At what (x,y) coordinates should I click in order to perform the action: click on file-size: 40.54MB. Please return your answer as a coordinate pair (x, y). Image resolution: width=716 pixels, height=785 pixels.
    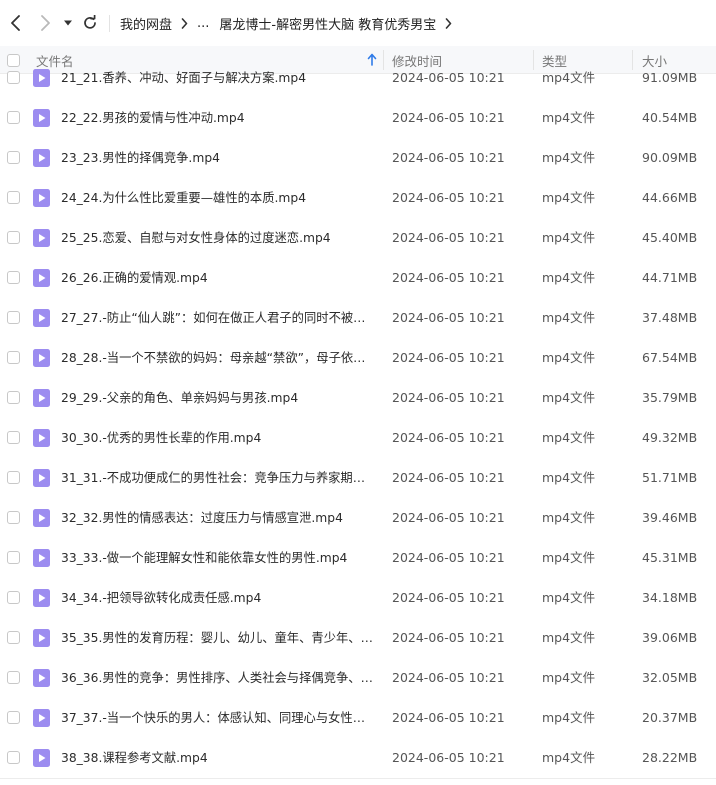
    Looking at the image, I should click on (670, 117).